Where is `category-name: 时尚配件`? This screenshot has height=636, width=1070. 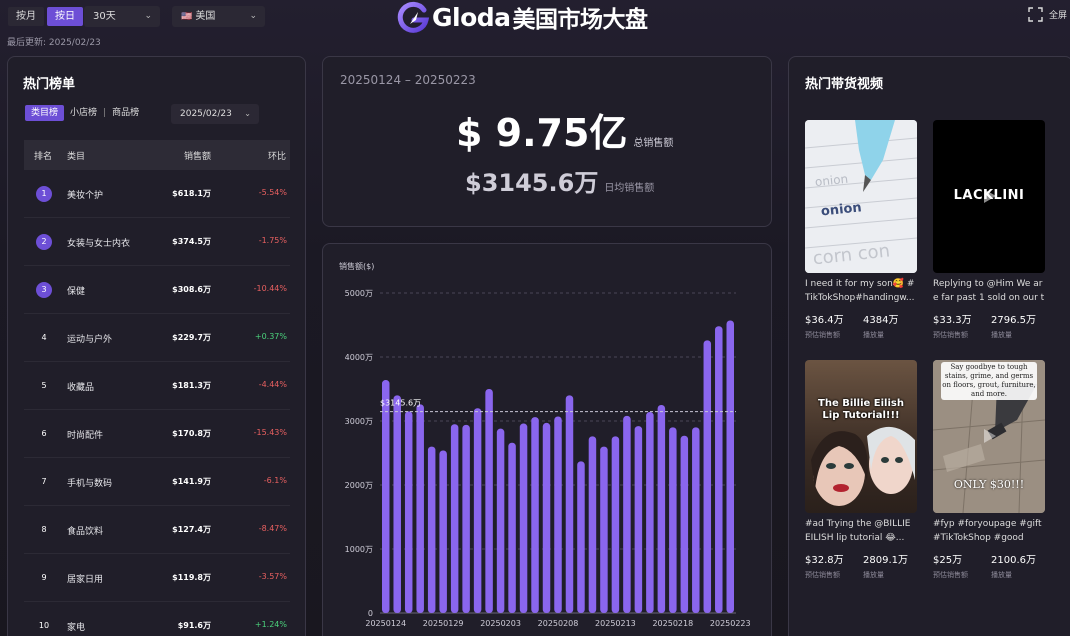 category-name: 时尚配件 is located at coordinates (85, 436).